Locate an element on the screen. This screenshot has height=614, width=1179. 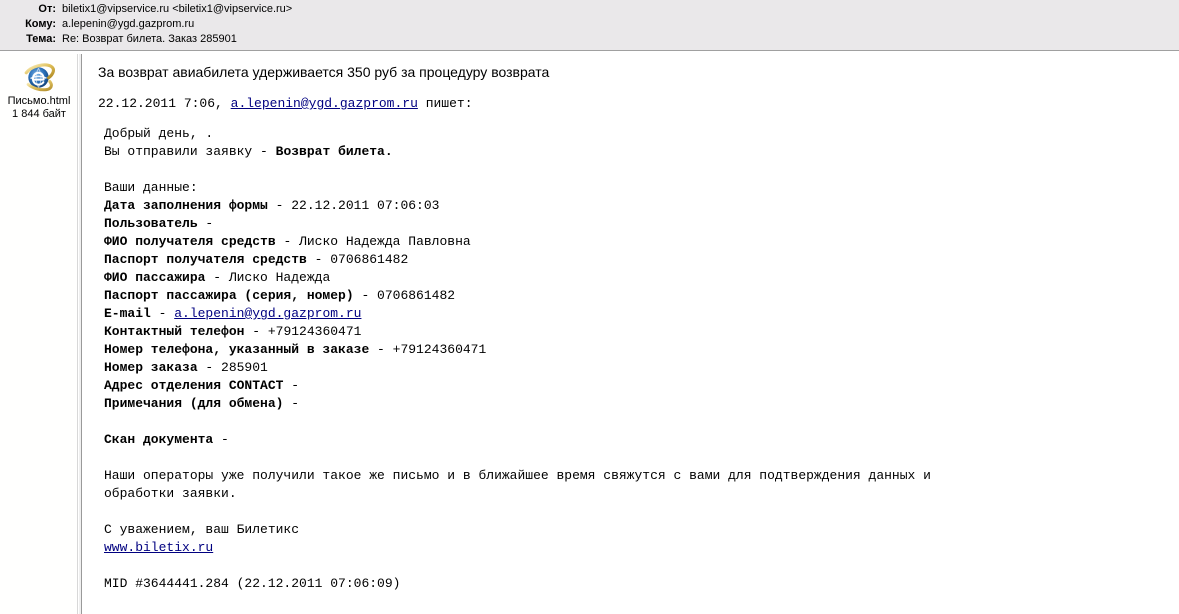
field-label: ФИО получателя средств is located at coordinates (190, 241).